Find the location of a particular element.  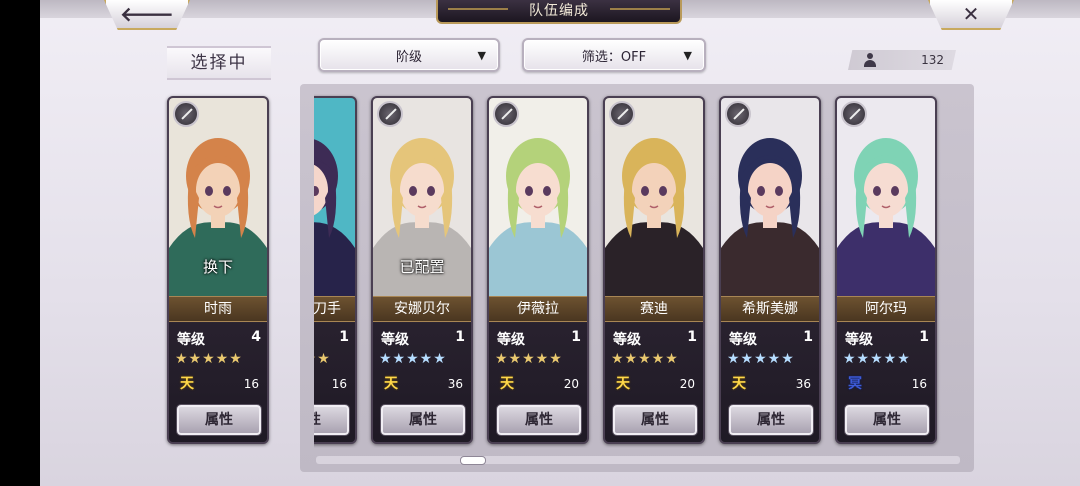

card-status-label: 换下 is located at coordinates (217, 267).